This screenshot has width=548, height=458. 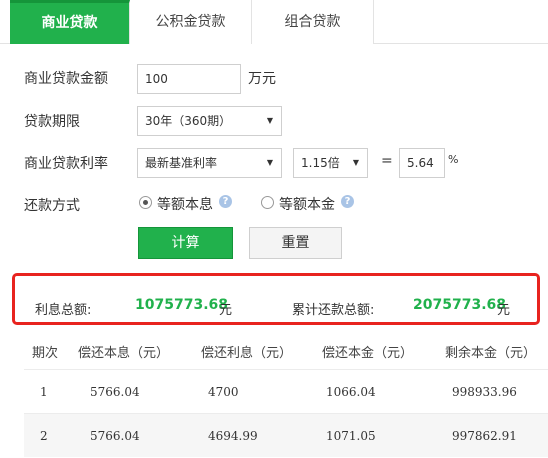 I want to click on cell-period: 2, so click(x=44, y=436).